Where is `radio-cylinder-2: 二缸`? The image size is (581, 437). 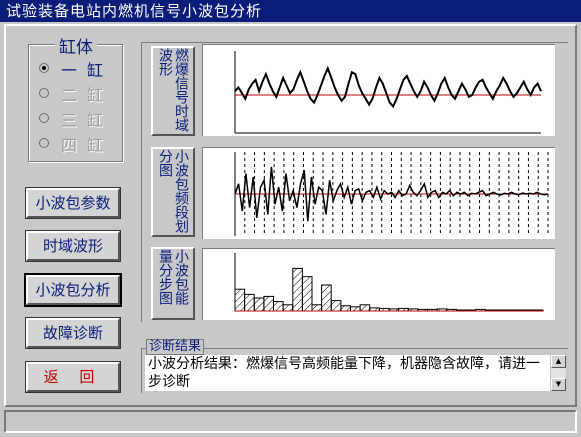
radio-cylinder-2: 二缸 is located at coordinates (79, 93).